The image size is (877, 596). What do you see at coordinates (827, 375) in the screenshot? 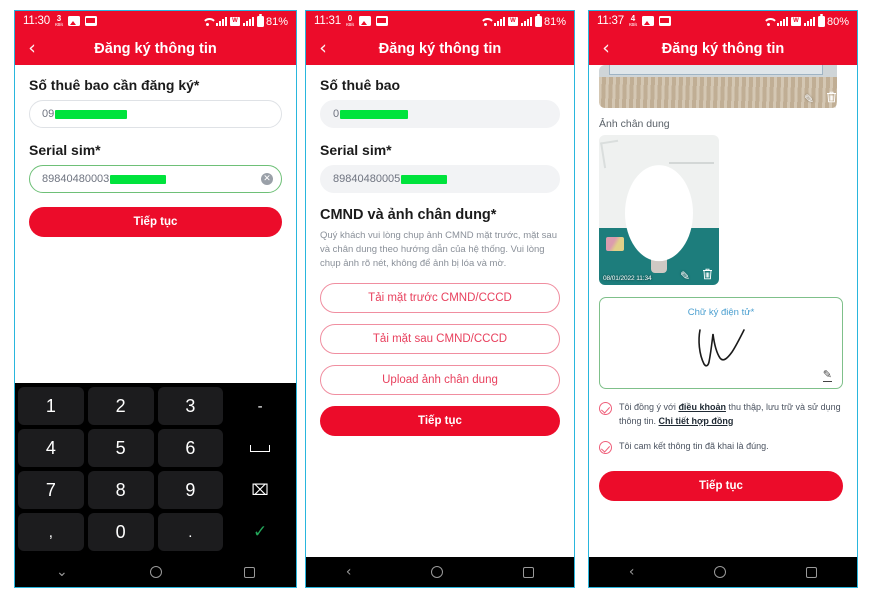
I see `signature-edit-icon: ✎` at bounding box center [827, 375].